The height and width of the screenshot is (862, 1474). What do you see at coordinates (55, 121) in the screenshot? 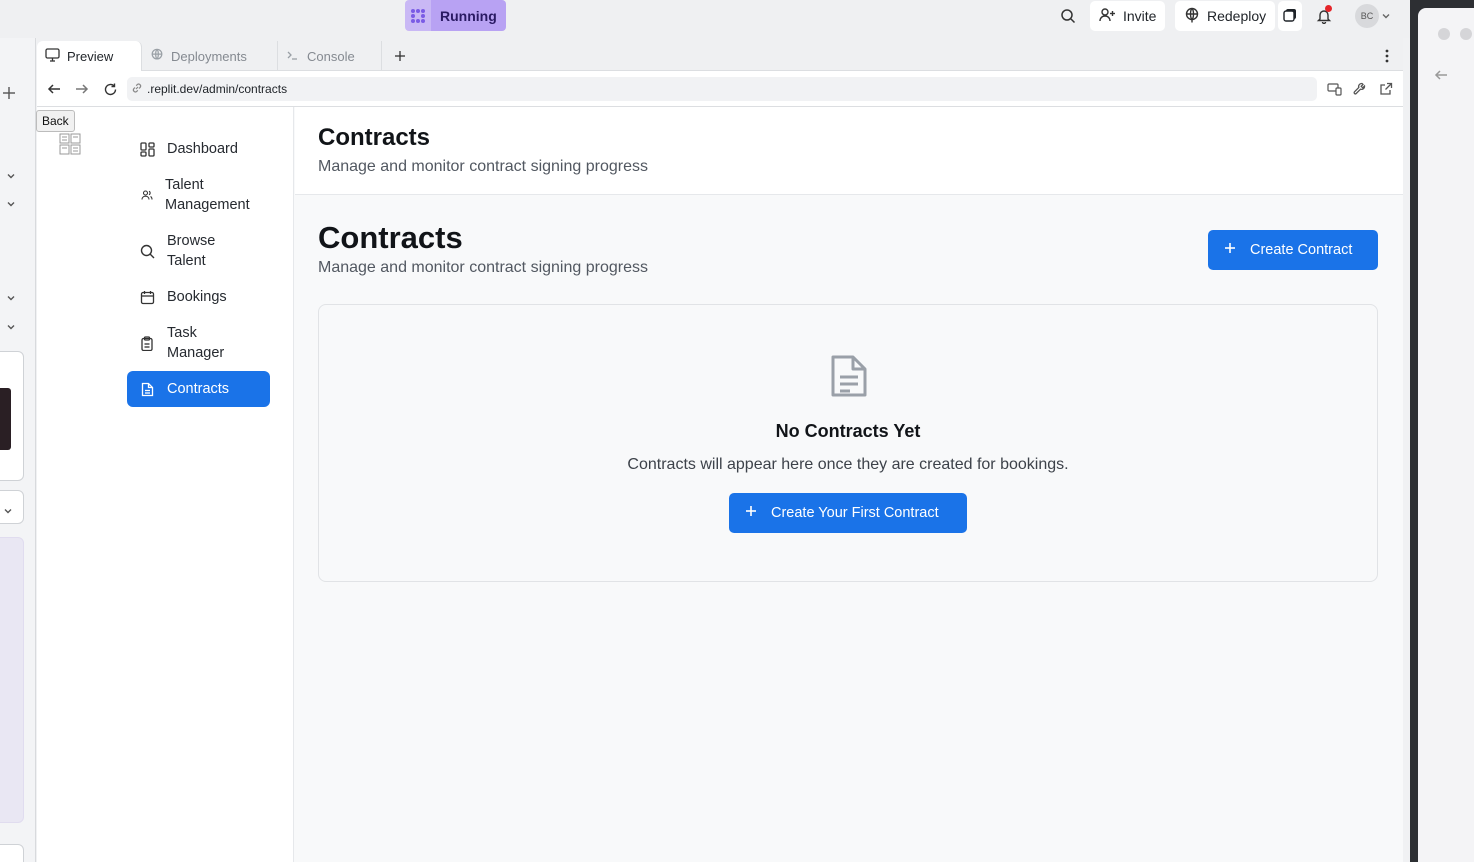
I see `back-tooltip: Back` at bounding box center [55, 121].